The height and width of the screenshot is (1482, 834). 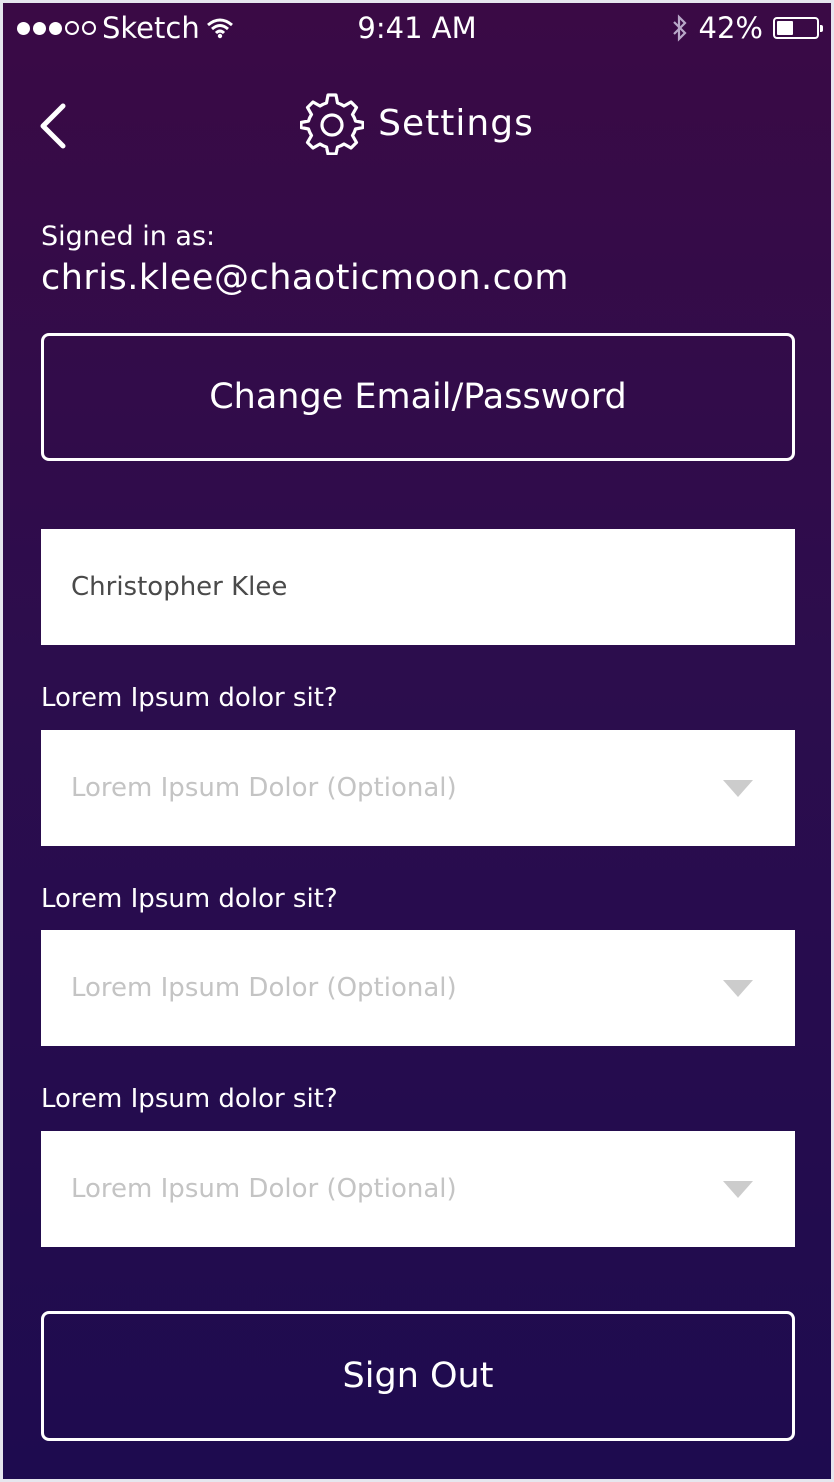 What do you see at coordinates (417, 29) in the screenshot?
I see `status-bar: Sketch 9:41 AM 42%` at bounding box center [417, 29].